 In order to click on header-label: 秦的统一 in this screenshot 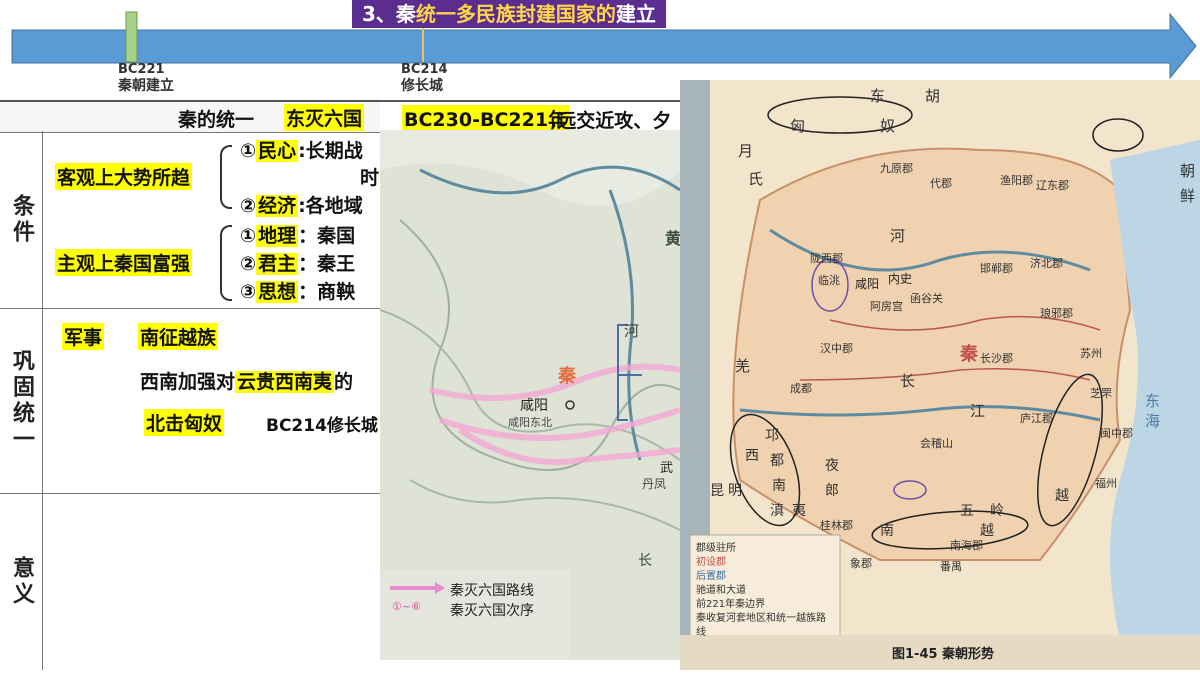, I will do `click(216, 120)`.